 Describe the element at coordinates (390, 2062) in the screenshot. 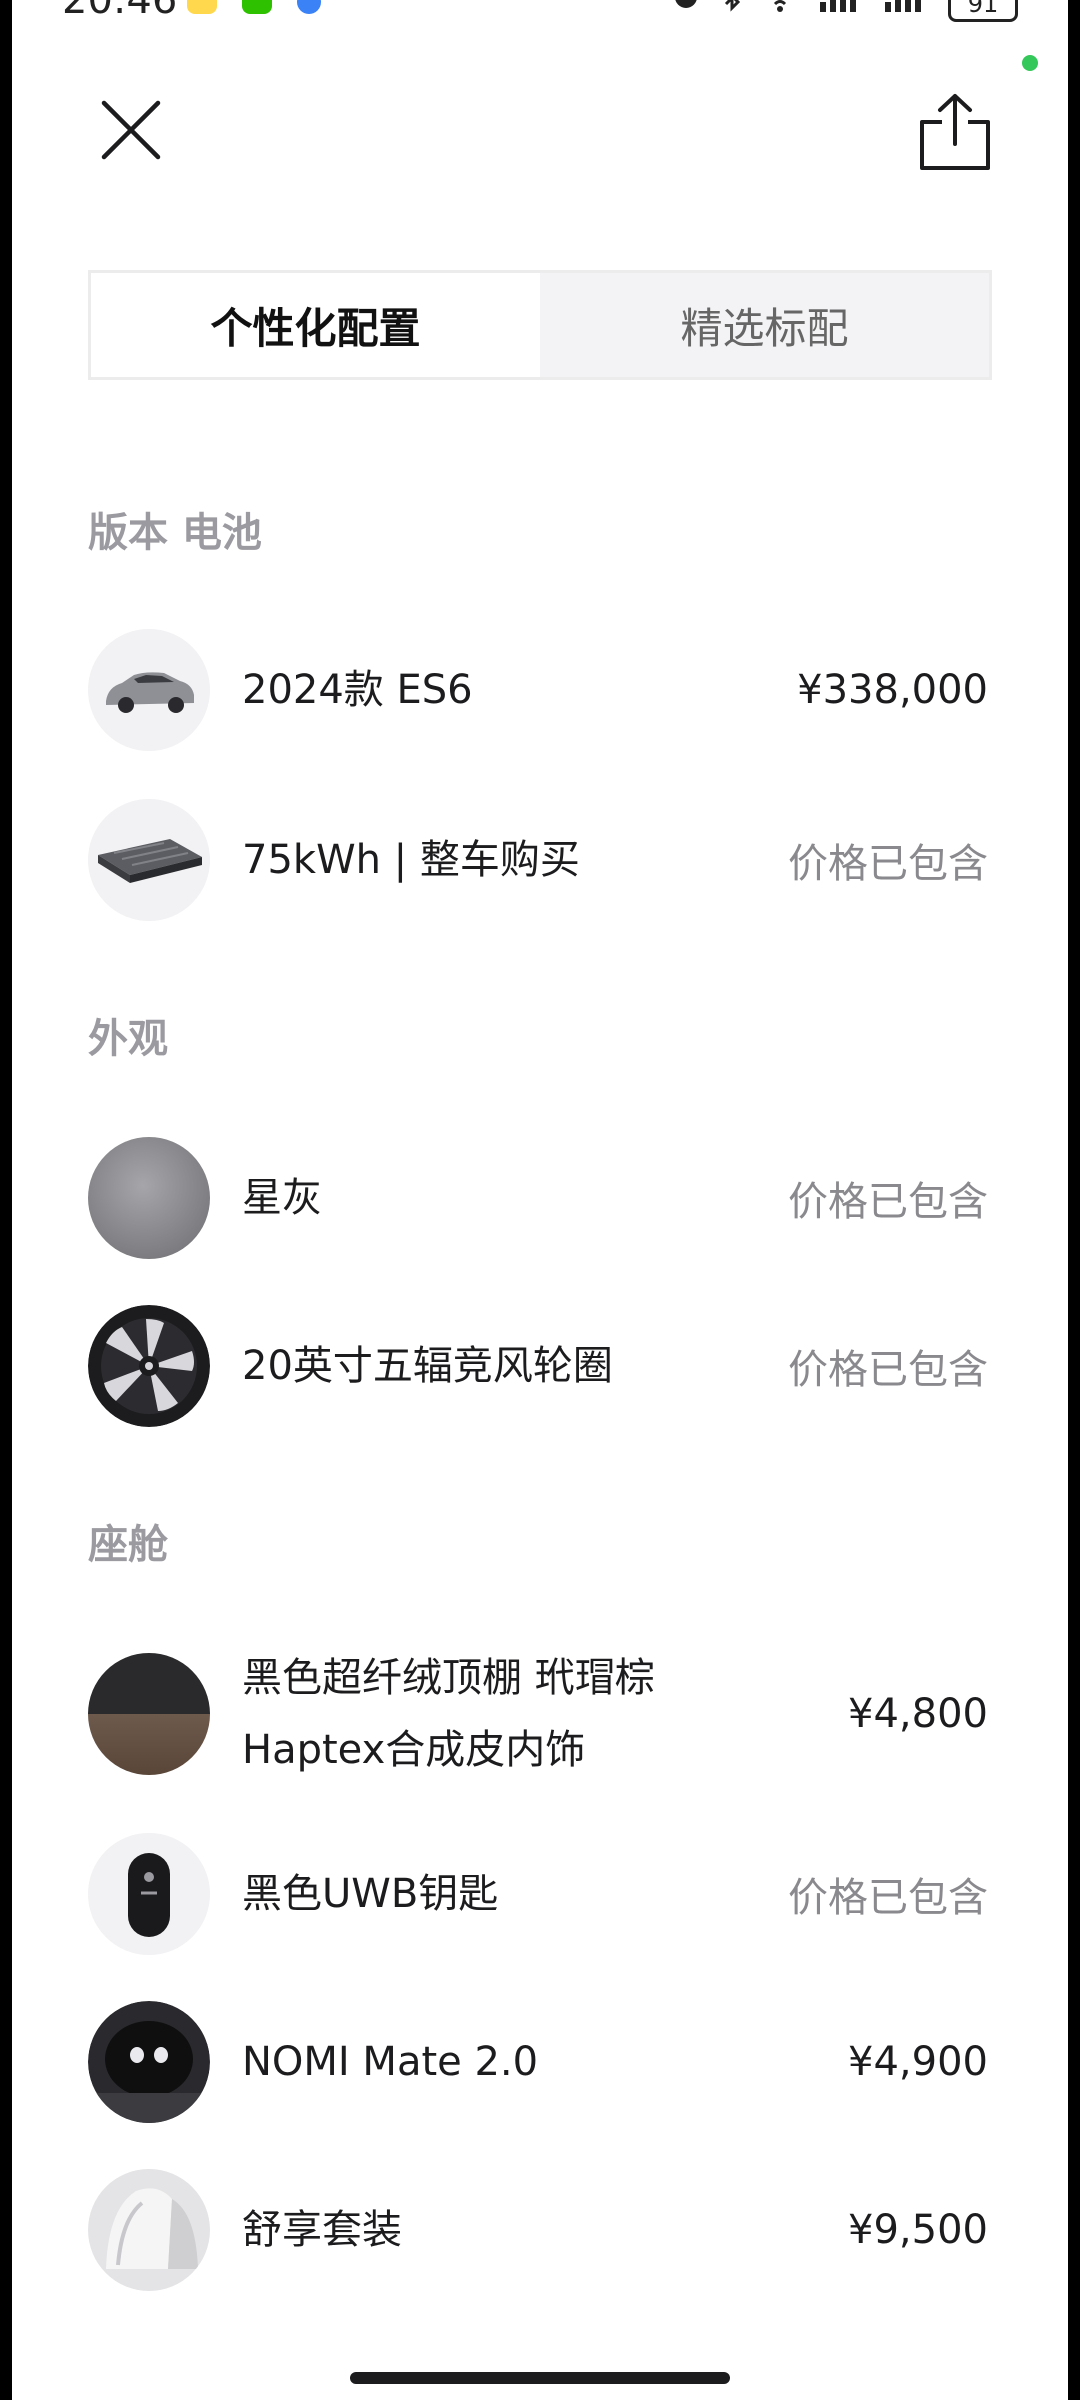

I see `item-label: NOMI Mate 2.0` at that location.